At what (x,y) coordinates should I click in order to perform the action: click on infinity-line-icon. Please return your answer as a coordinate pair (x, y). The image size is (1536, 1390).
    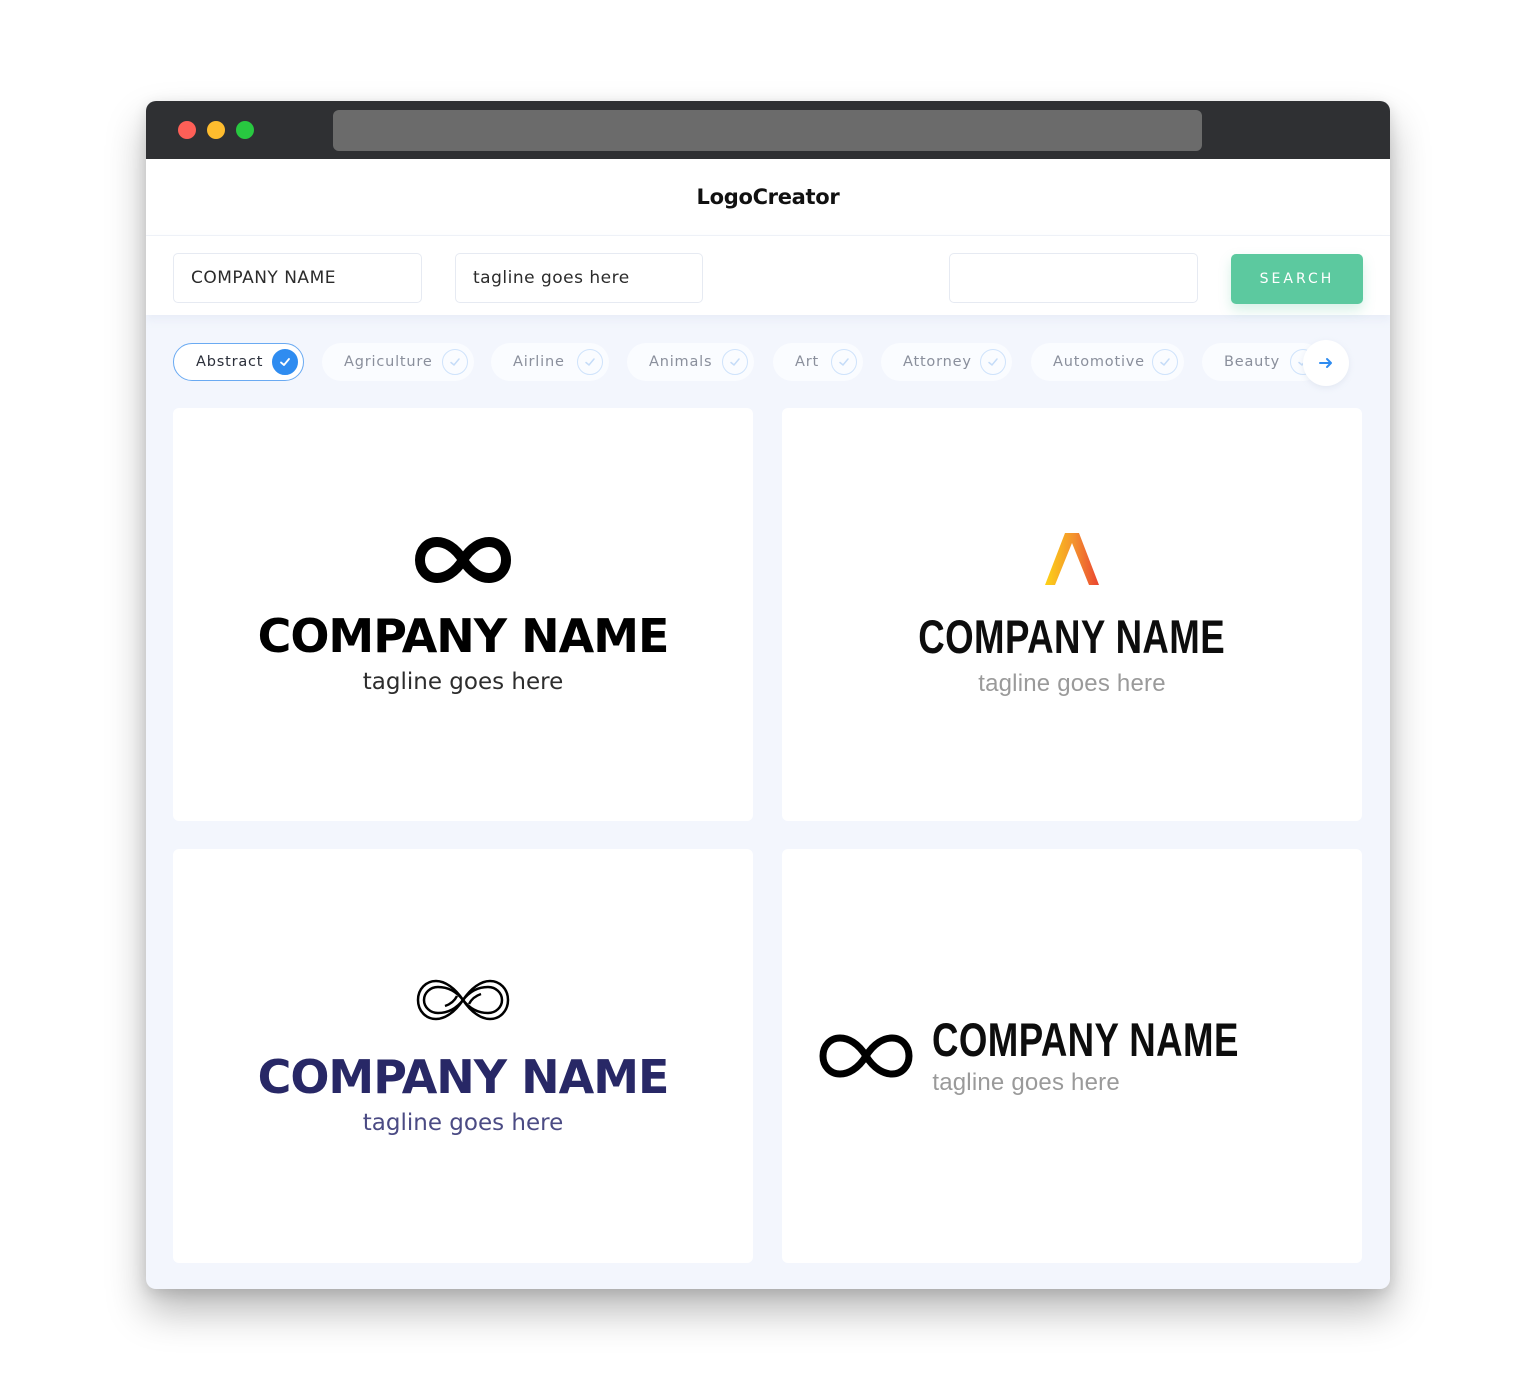
    Looking at the image, I should click on (866, 1056).